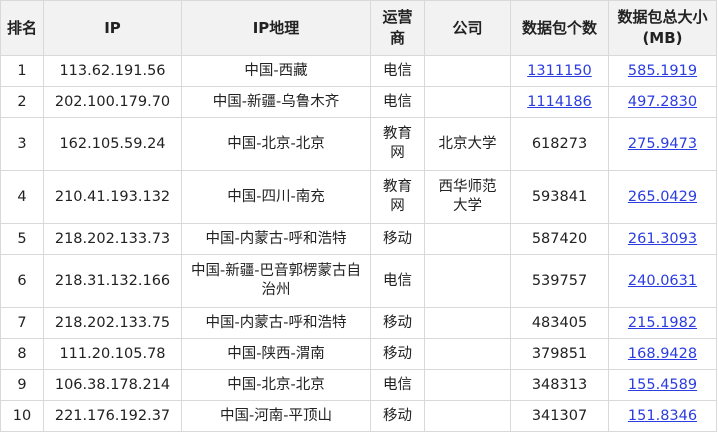 The height and width of the screenshot is (439, 718). Describe the element at coordinates (467, 28) in the screenshot. I see `col-header-company: 公司` at that location.